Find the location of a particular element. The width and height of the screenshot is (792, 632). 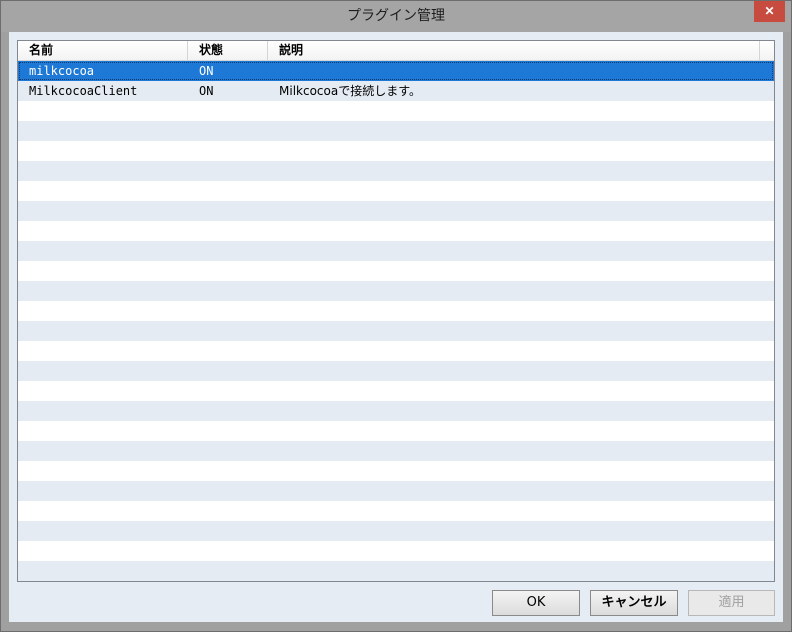

column-header-filler is located at coordinates (767, 50).